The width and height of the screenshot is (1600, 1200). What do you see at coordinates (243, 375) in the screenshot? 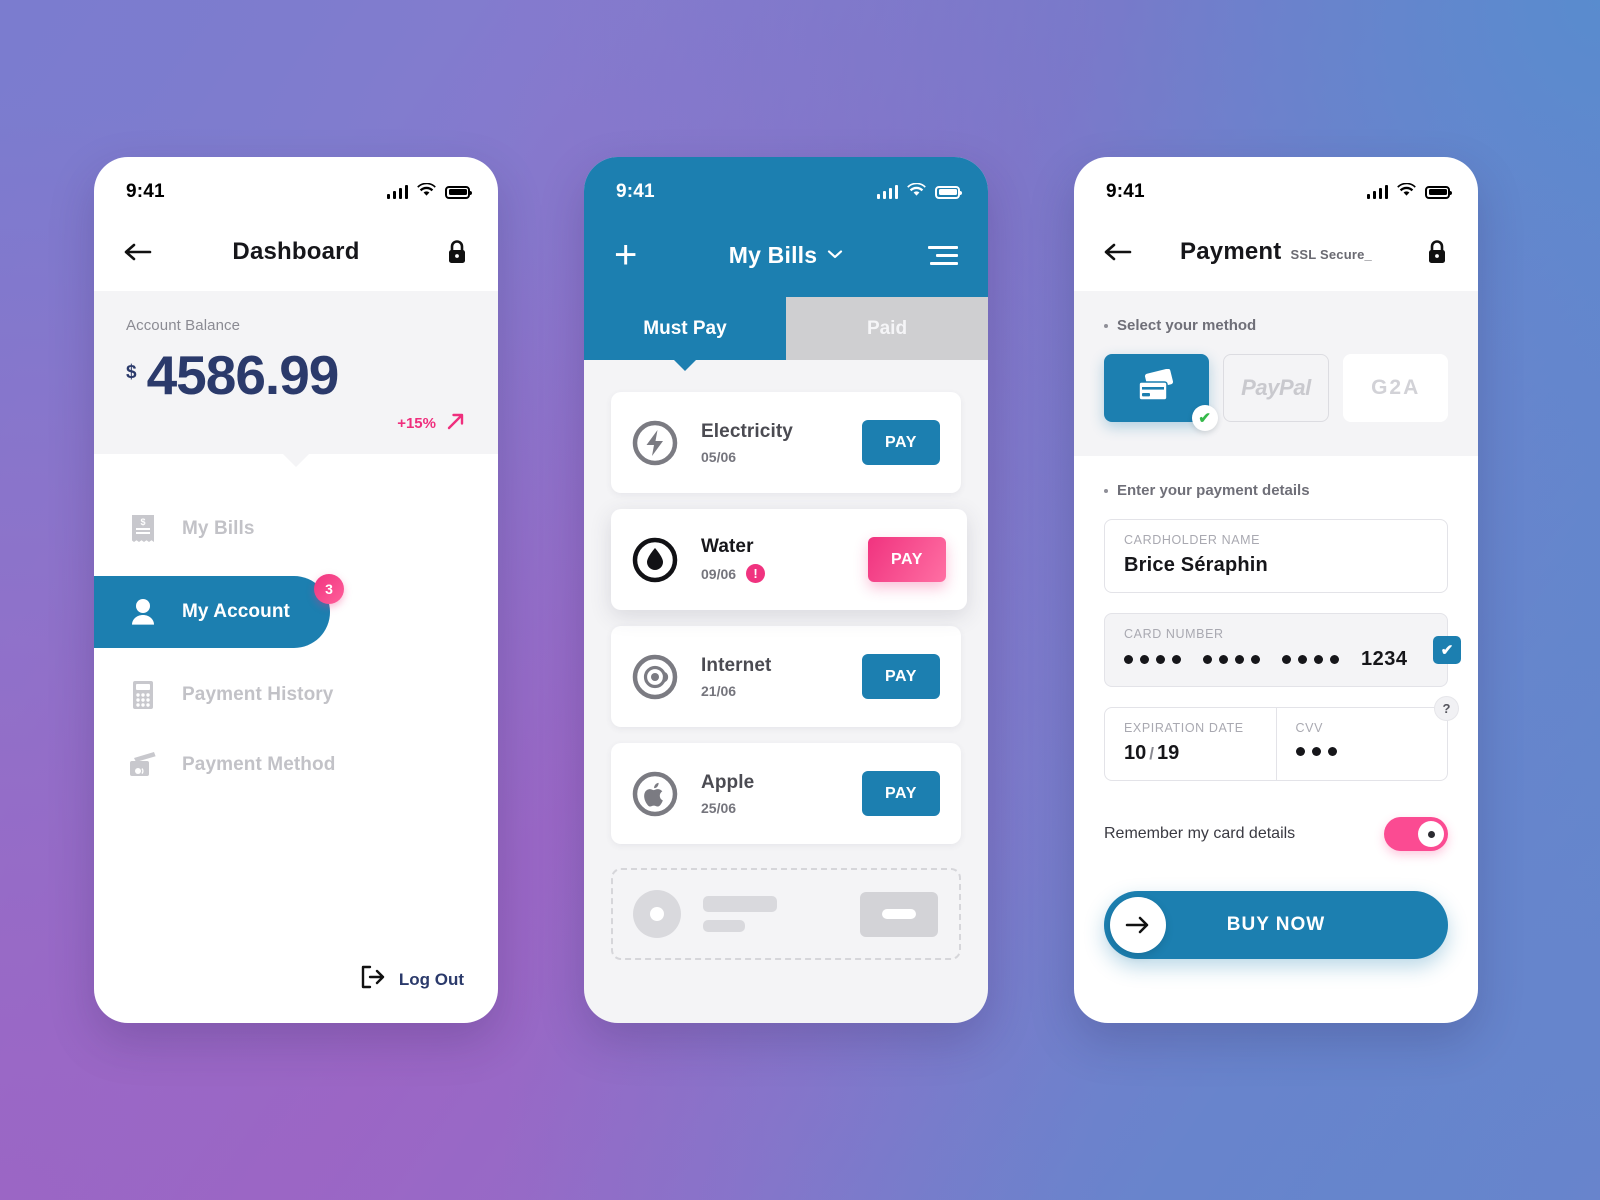
I see `balance-amount: 4586.99` at bounding box center [243, 375].